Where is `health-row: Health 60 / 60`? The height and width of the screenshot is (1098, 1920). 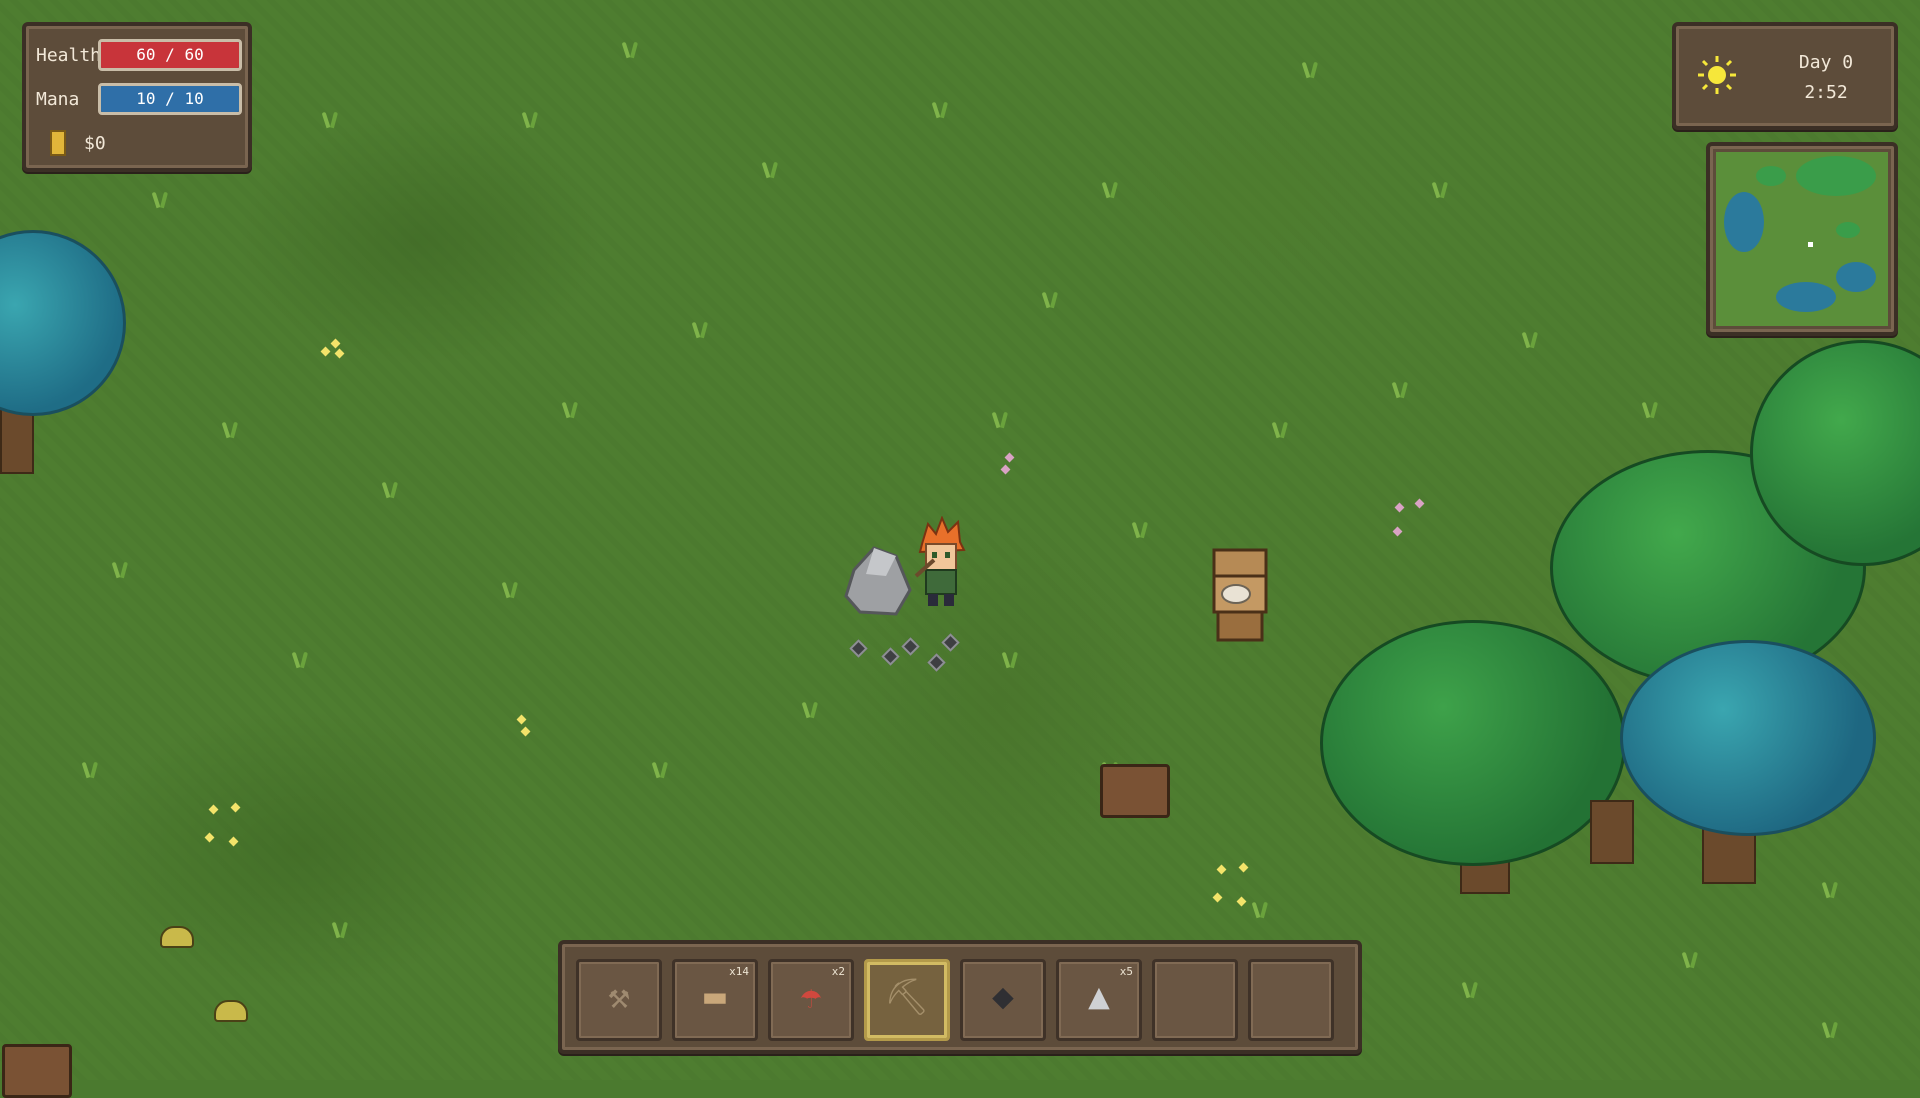
health-row: Health 60 / 60 is located at coordinates (139, 55).